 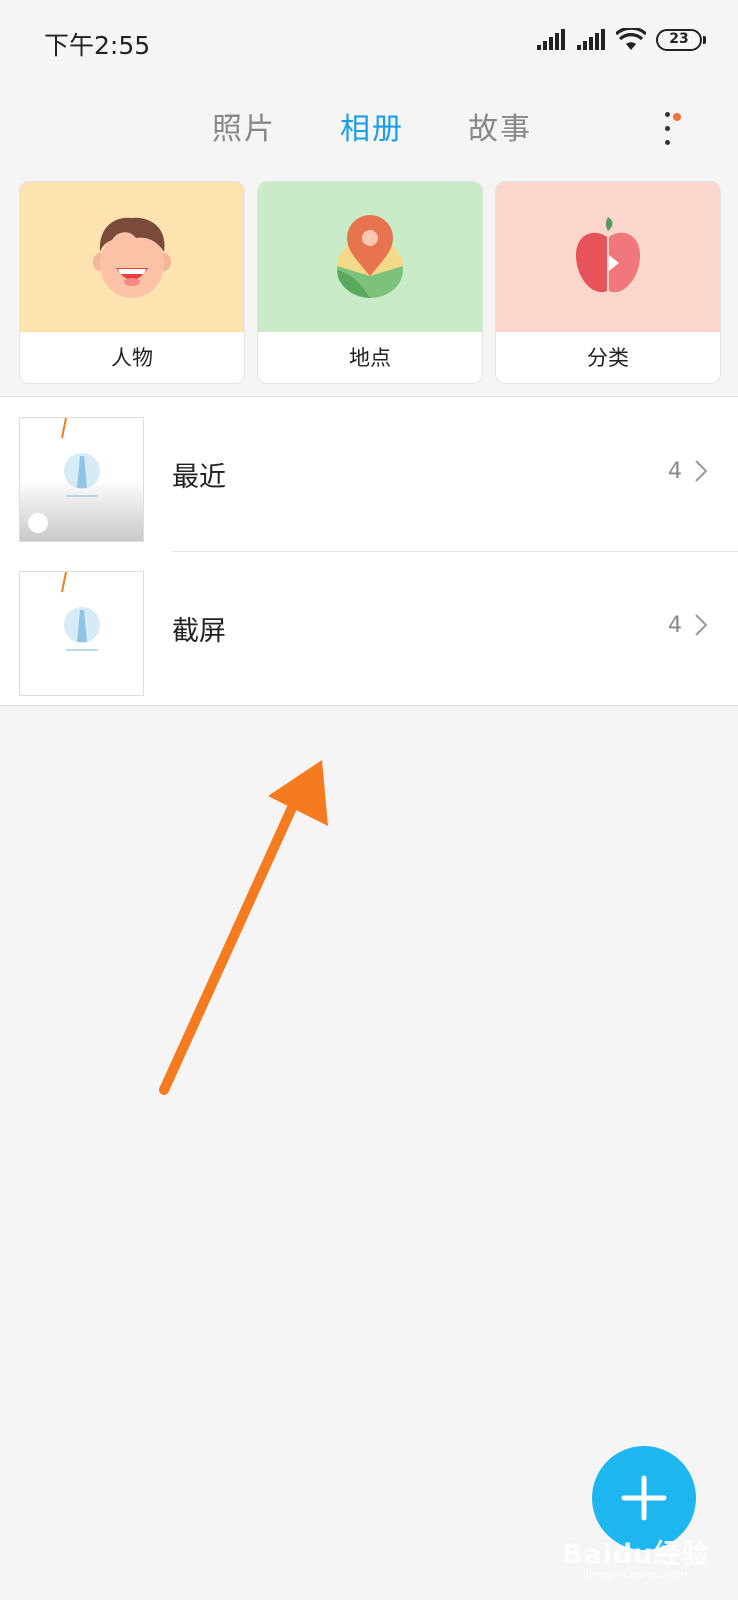 I want to click on watermark: Baidu经验, so click(x=636, y=1554).